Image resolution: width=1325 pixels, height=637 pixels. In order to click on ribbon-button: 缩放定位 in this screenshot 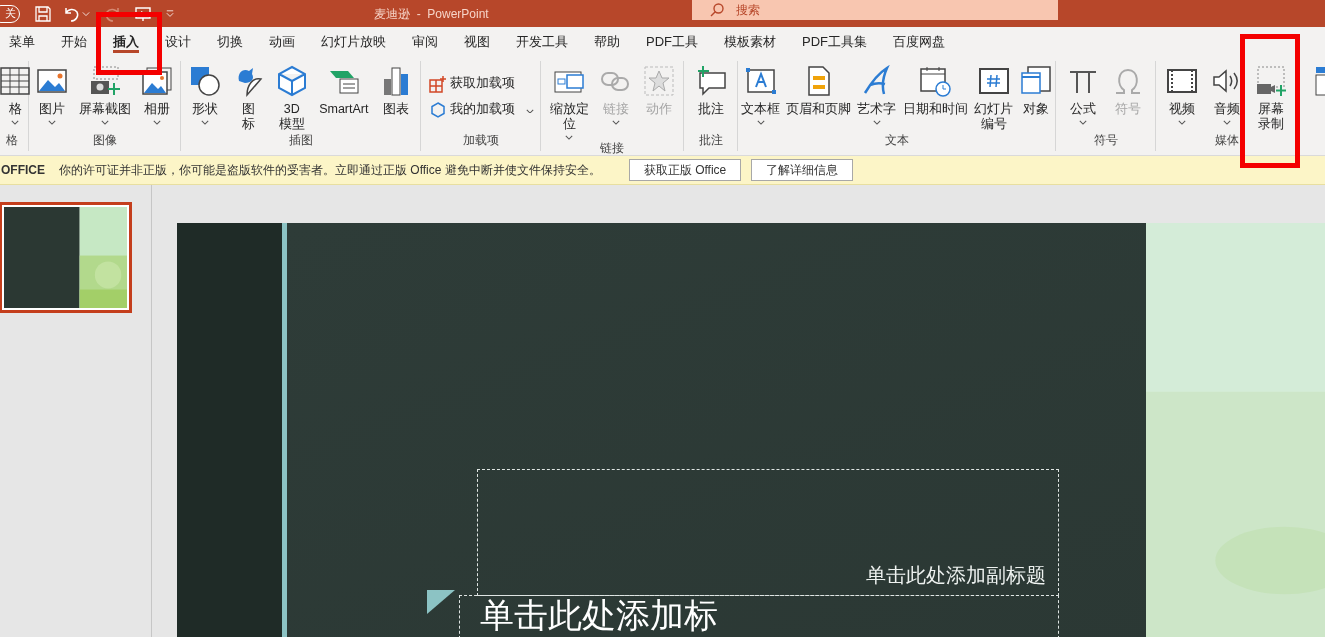, I will do `click(569, 100)`.